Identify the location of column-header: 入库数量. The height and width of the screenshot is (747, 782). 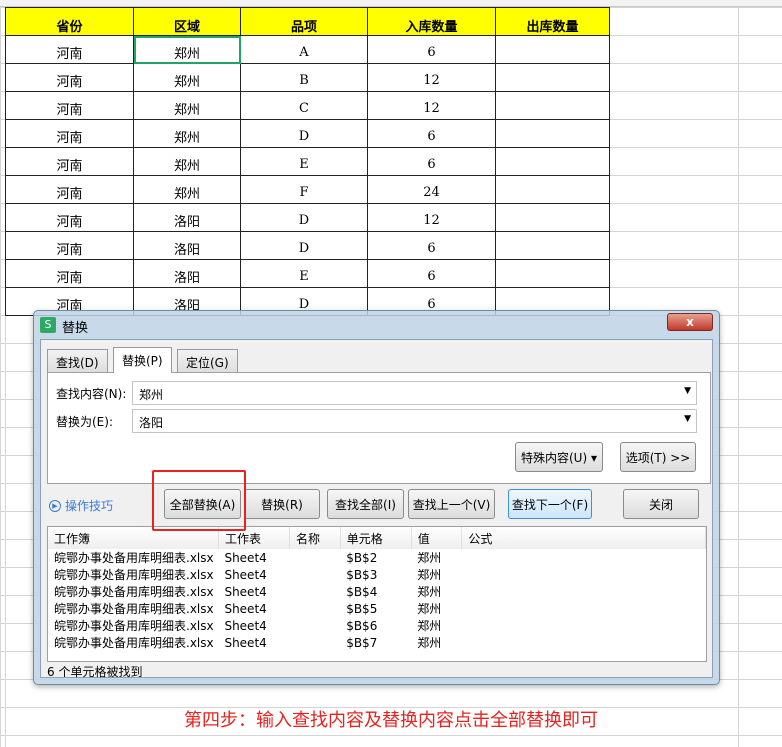
(431, 21).